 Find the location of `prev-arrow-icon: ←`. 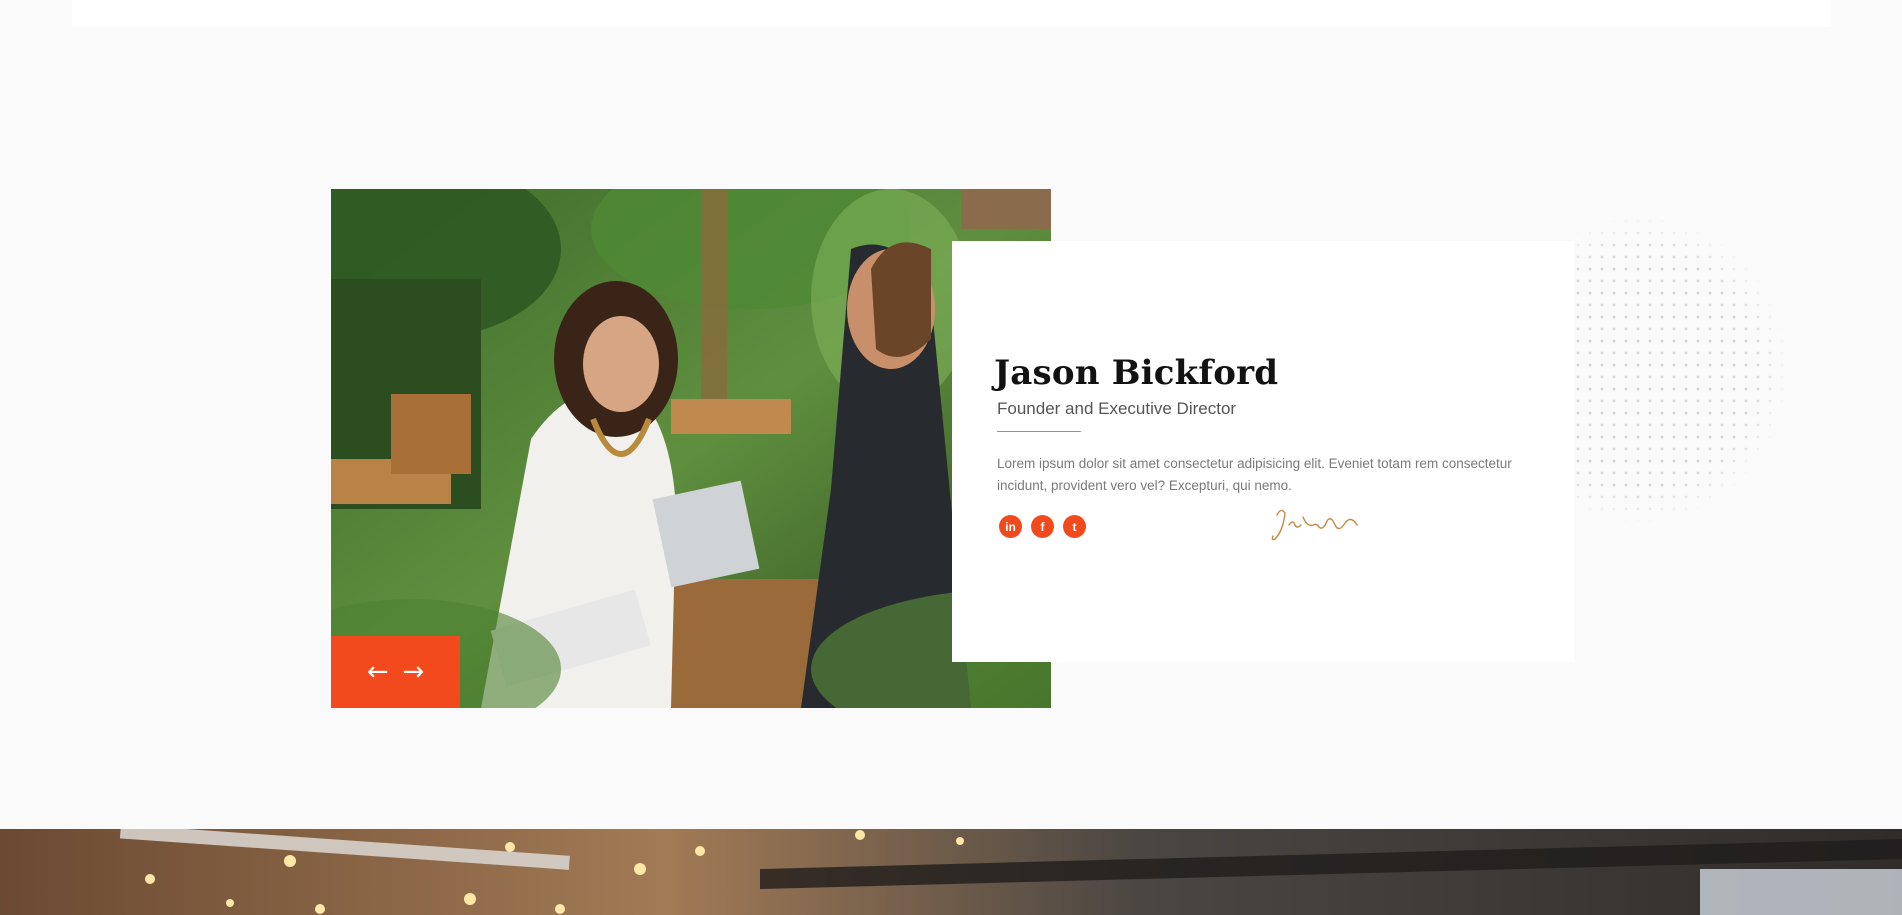

prev-arrow-icon: ← is located at coordinates (378, 672).